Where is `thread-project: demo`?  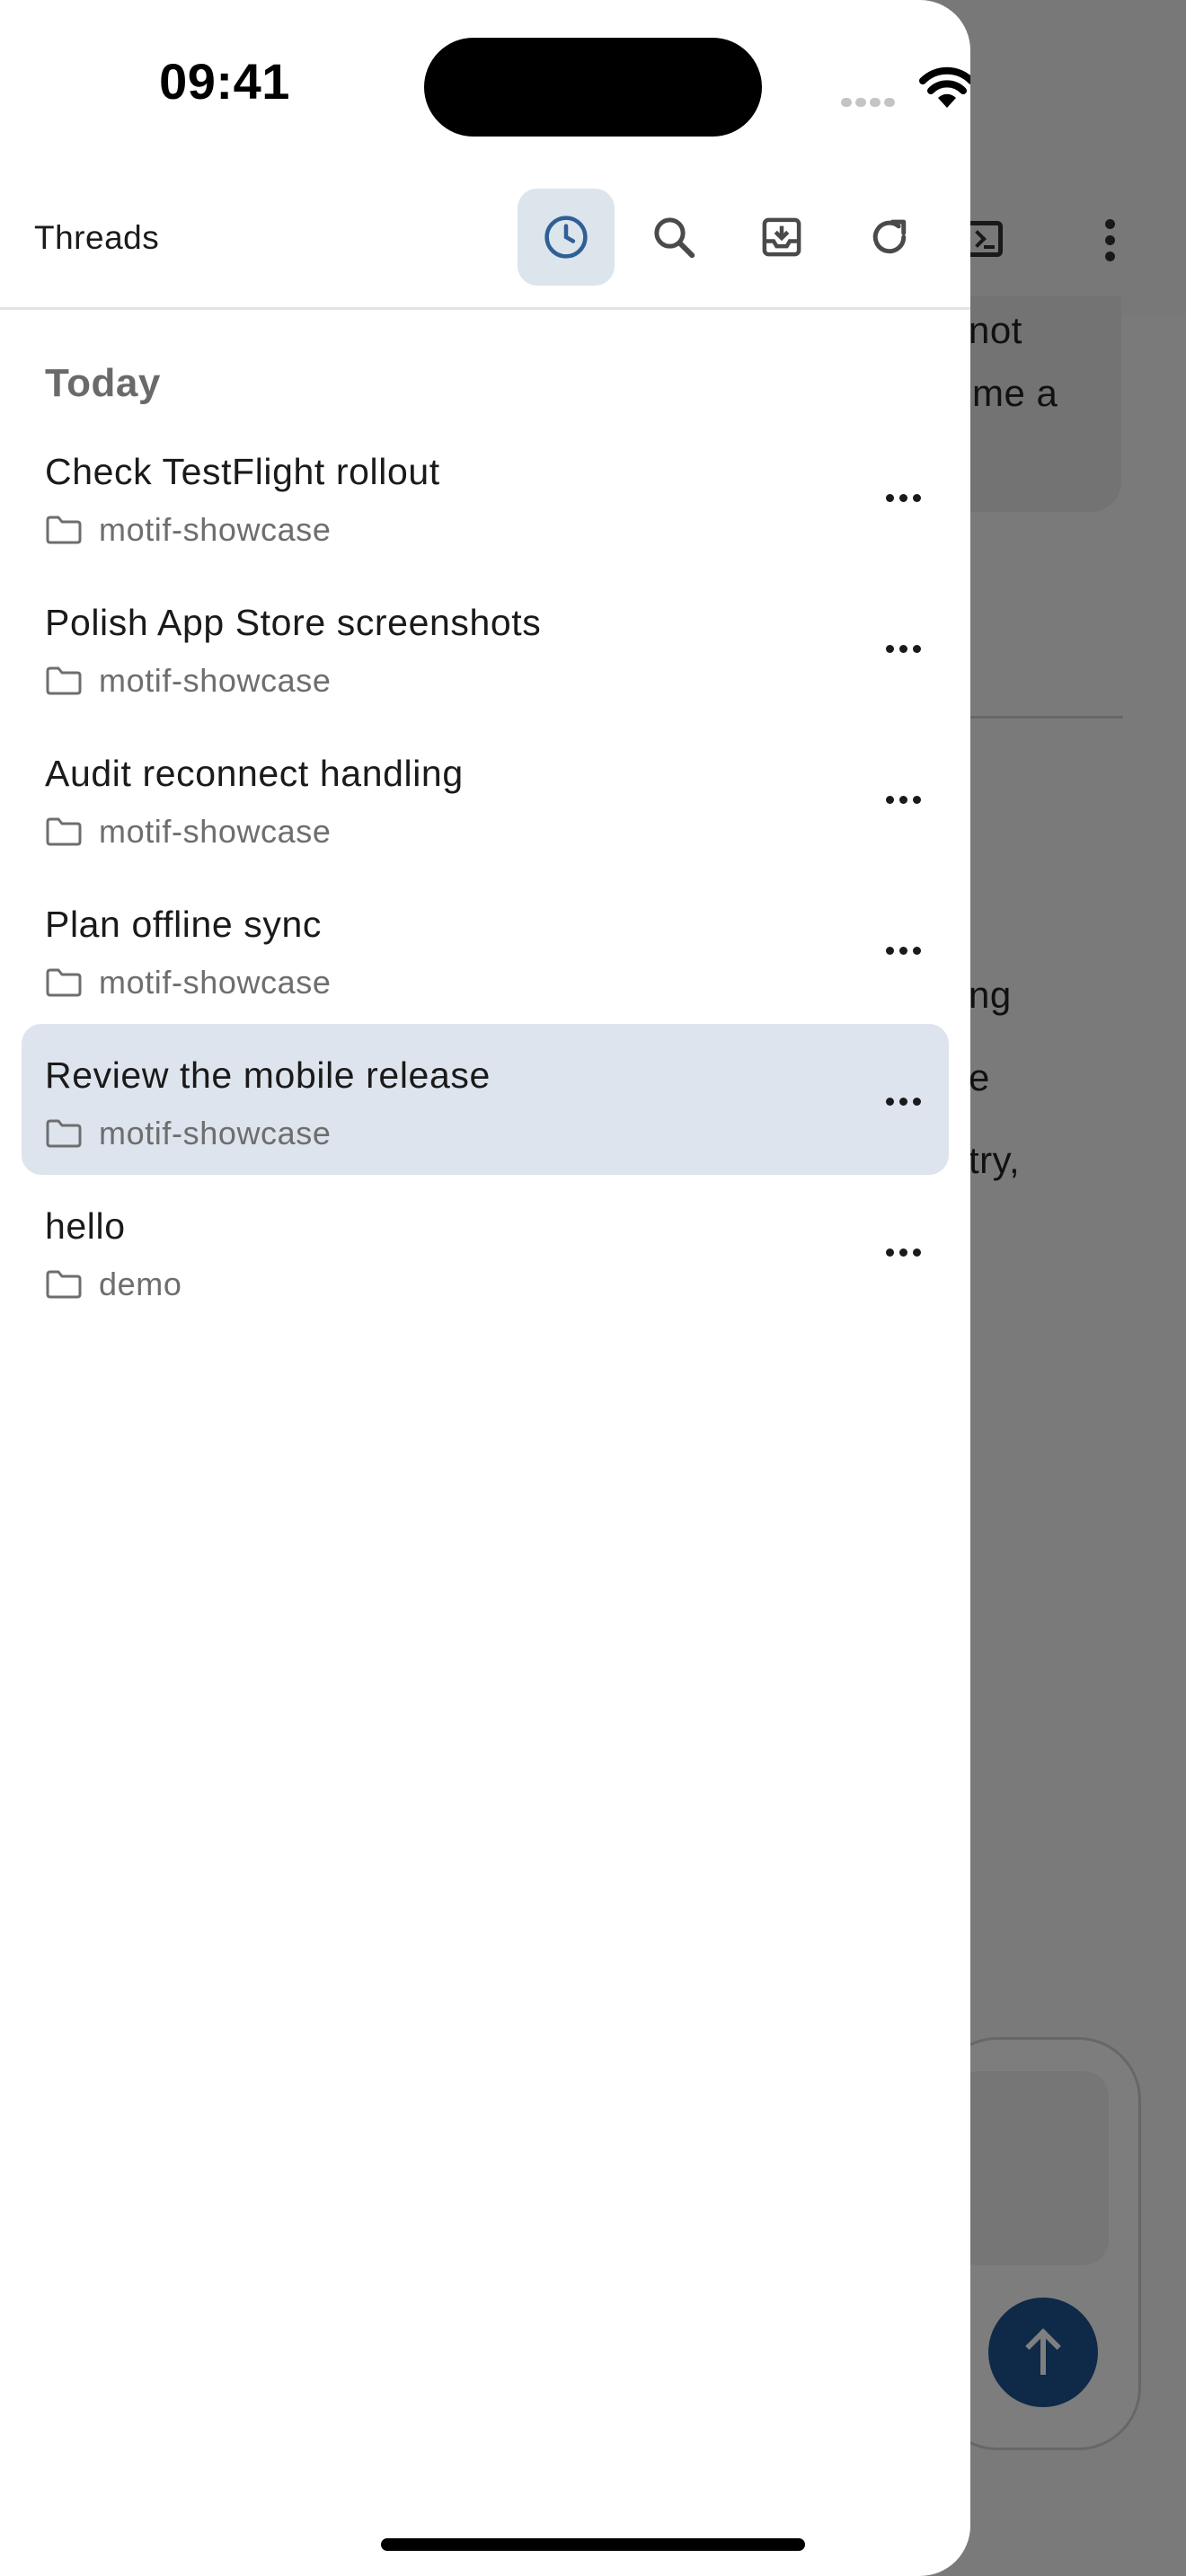
thread-project: demo is located at coordinates (140, 1284).